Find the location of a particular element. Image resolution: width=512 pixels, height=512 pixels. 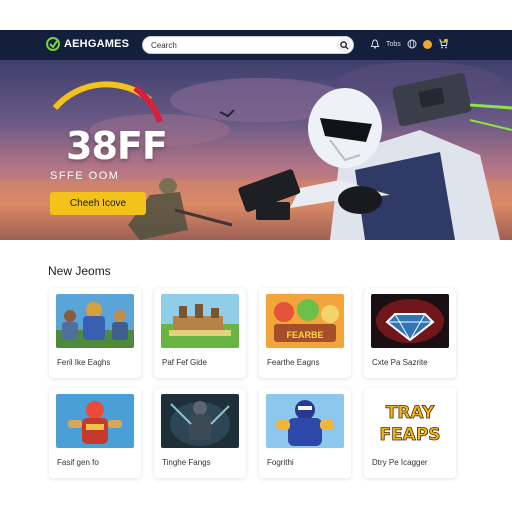

navbar: AEHGAMES Tobs is located at coordinates (256, 45).